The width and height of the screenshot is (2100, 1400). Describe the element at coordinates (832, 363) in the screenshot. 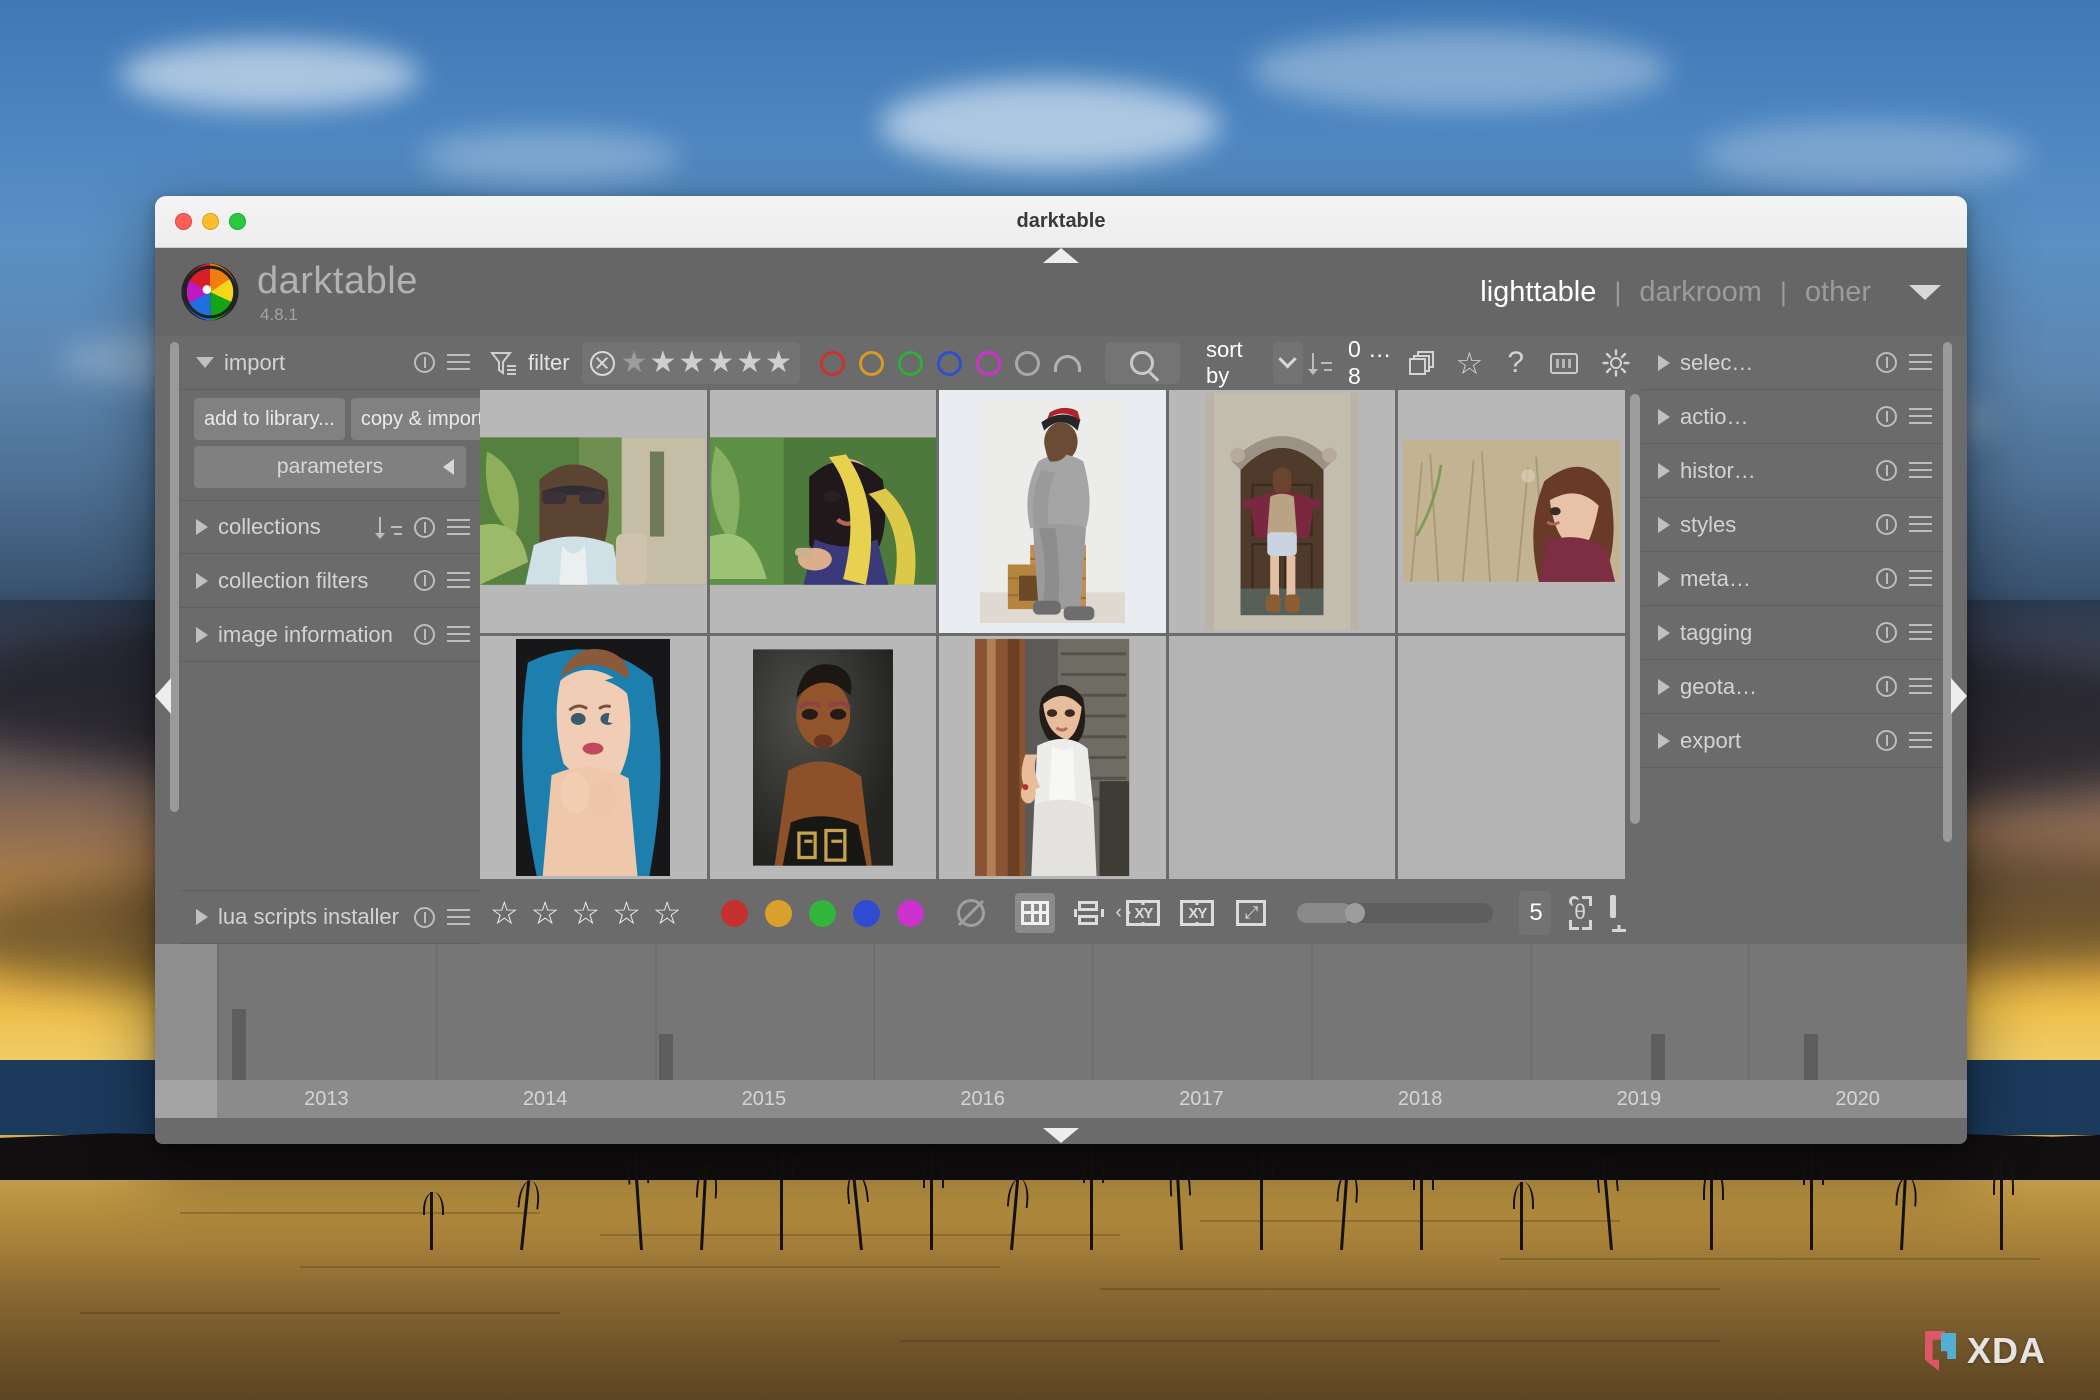

I see `color-filter-red` at that location.